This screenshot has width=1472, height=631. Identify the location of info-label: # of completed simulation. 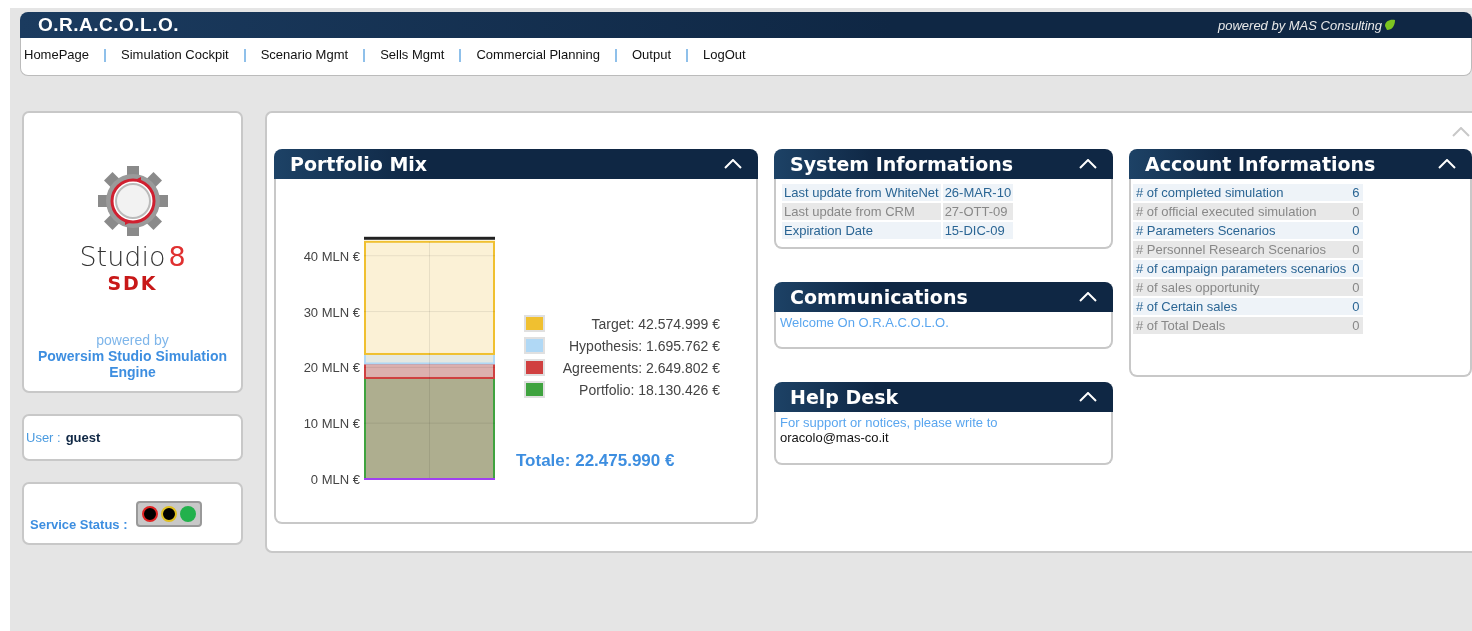
(1241, 192).